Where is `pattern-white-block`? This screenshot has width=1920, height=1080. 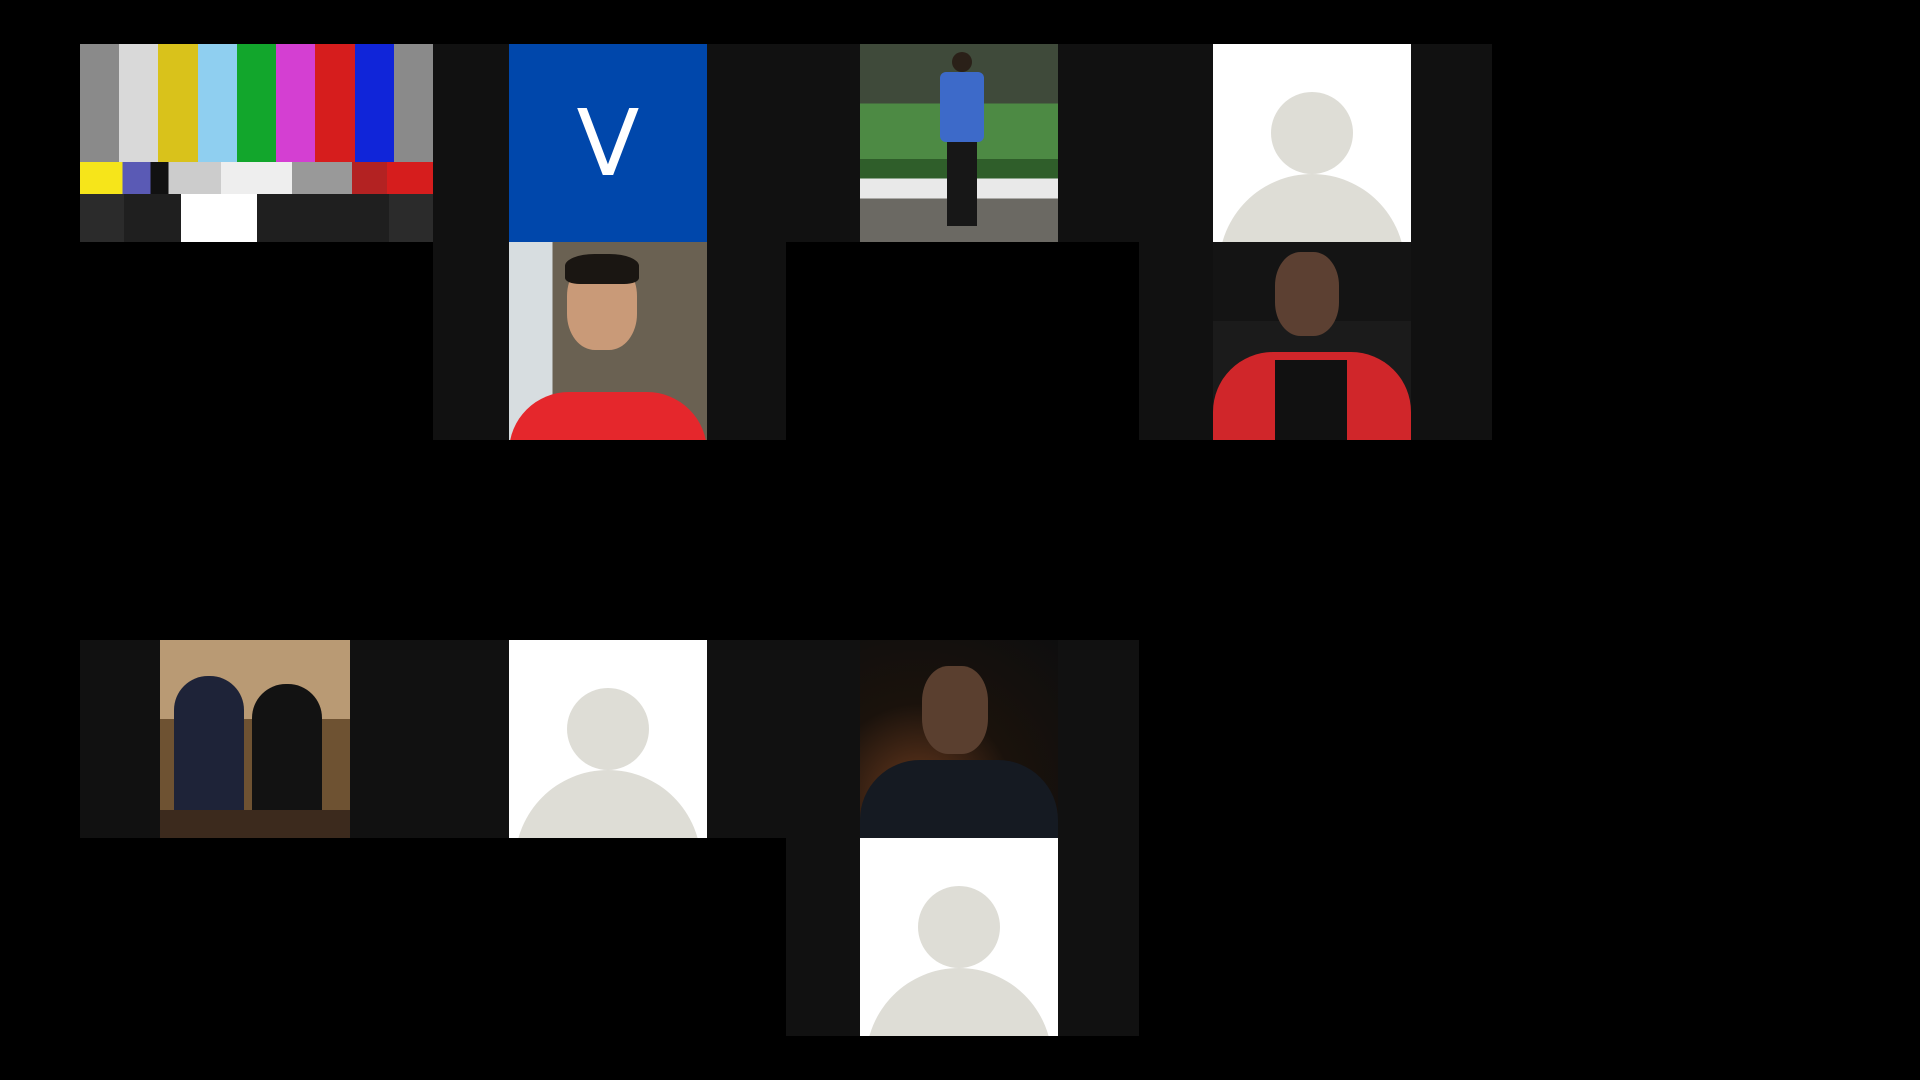
pattern-white-block is located at coordinates (219, 218).